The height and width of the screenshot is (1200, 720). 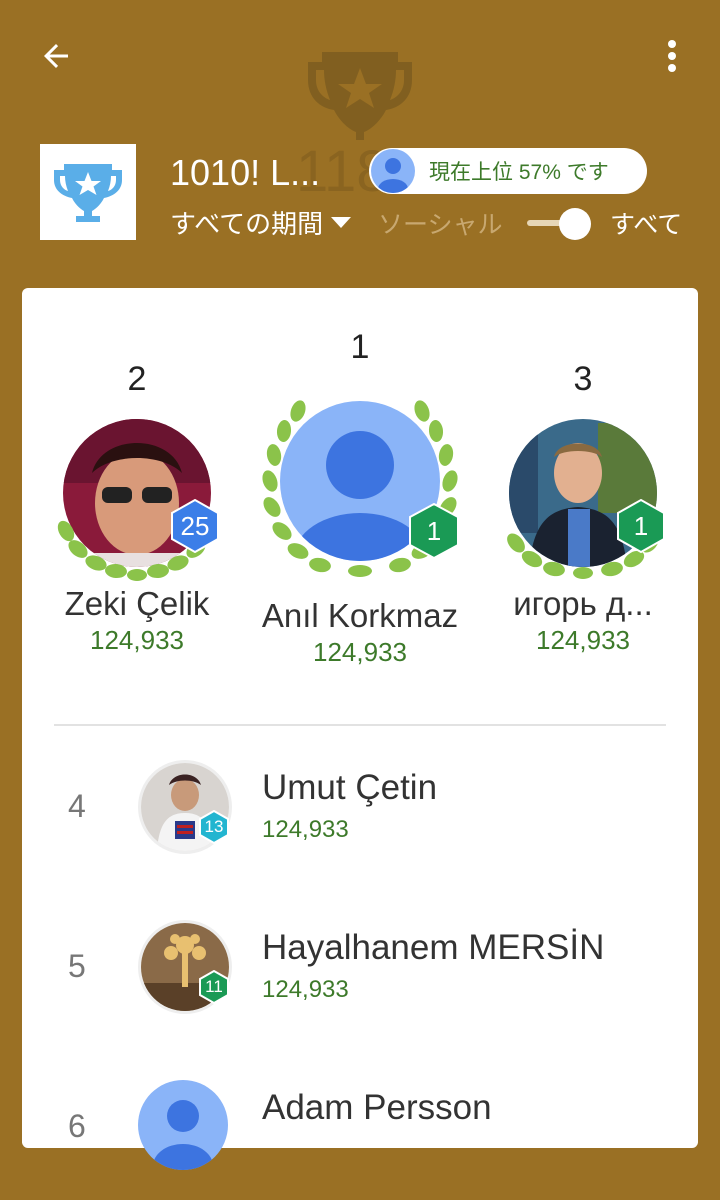 I want to click on social-all-toggle, so click(x=560, y=223).